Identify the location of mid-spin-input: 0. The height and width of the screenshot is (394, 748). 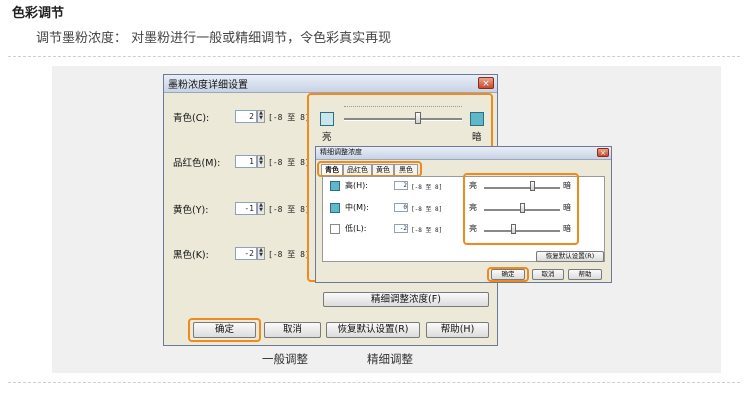
(401, 207).